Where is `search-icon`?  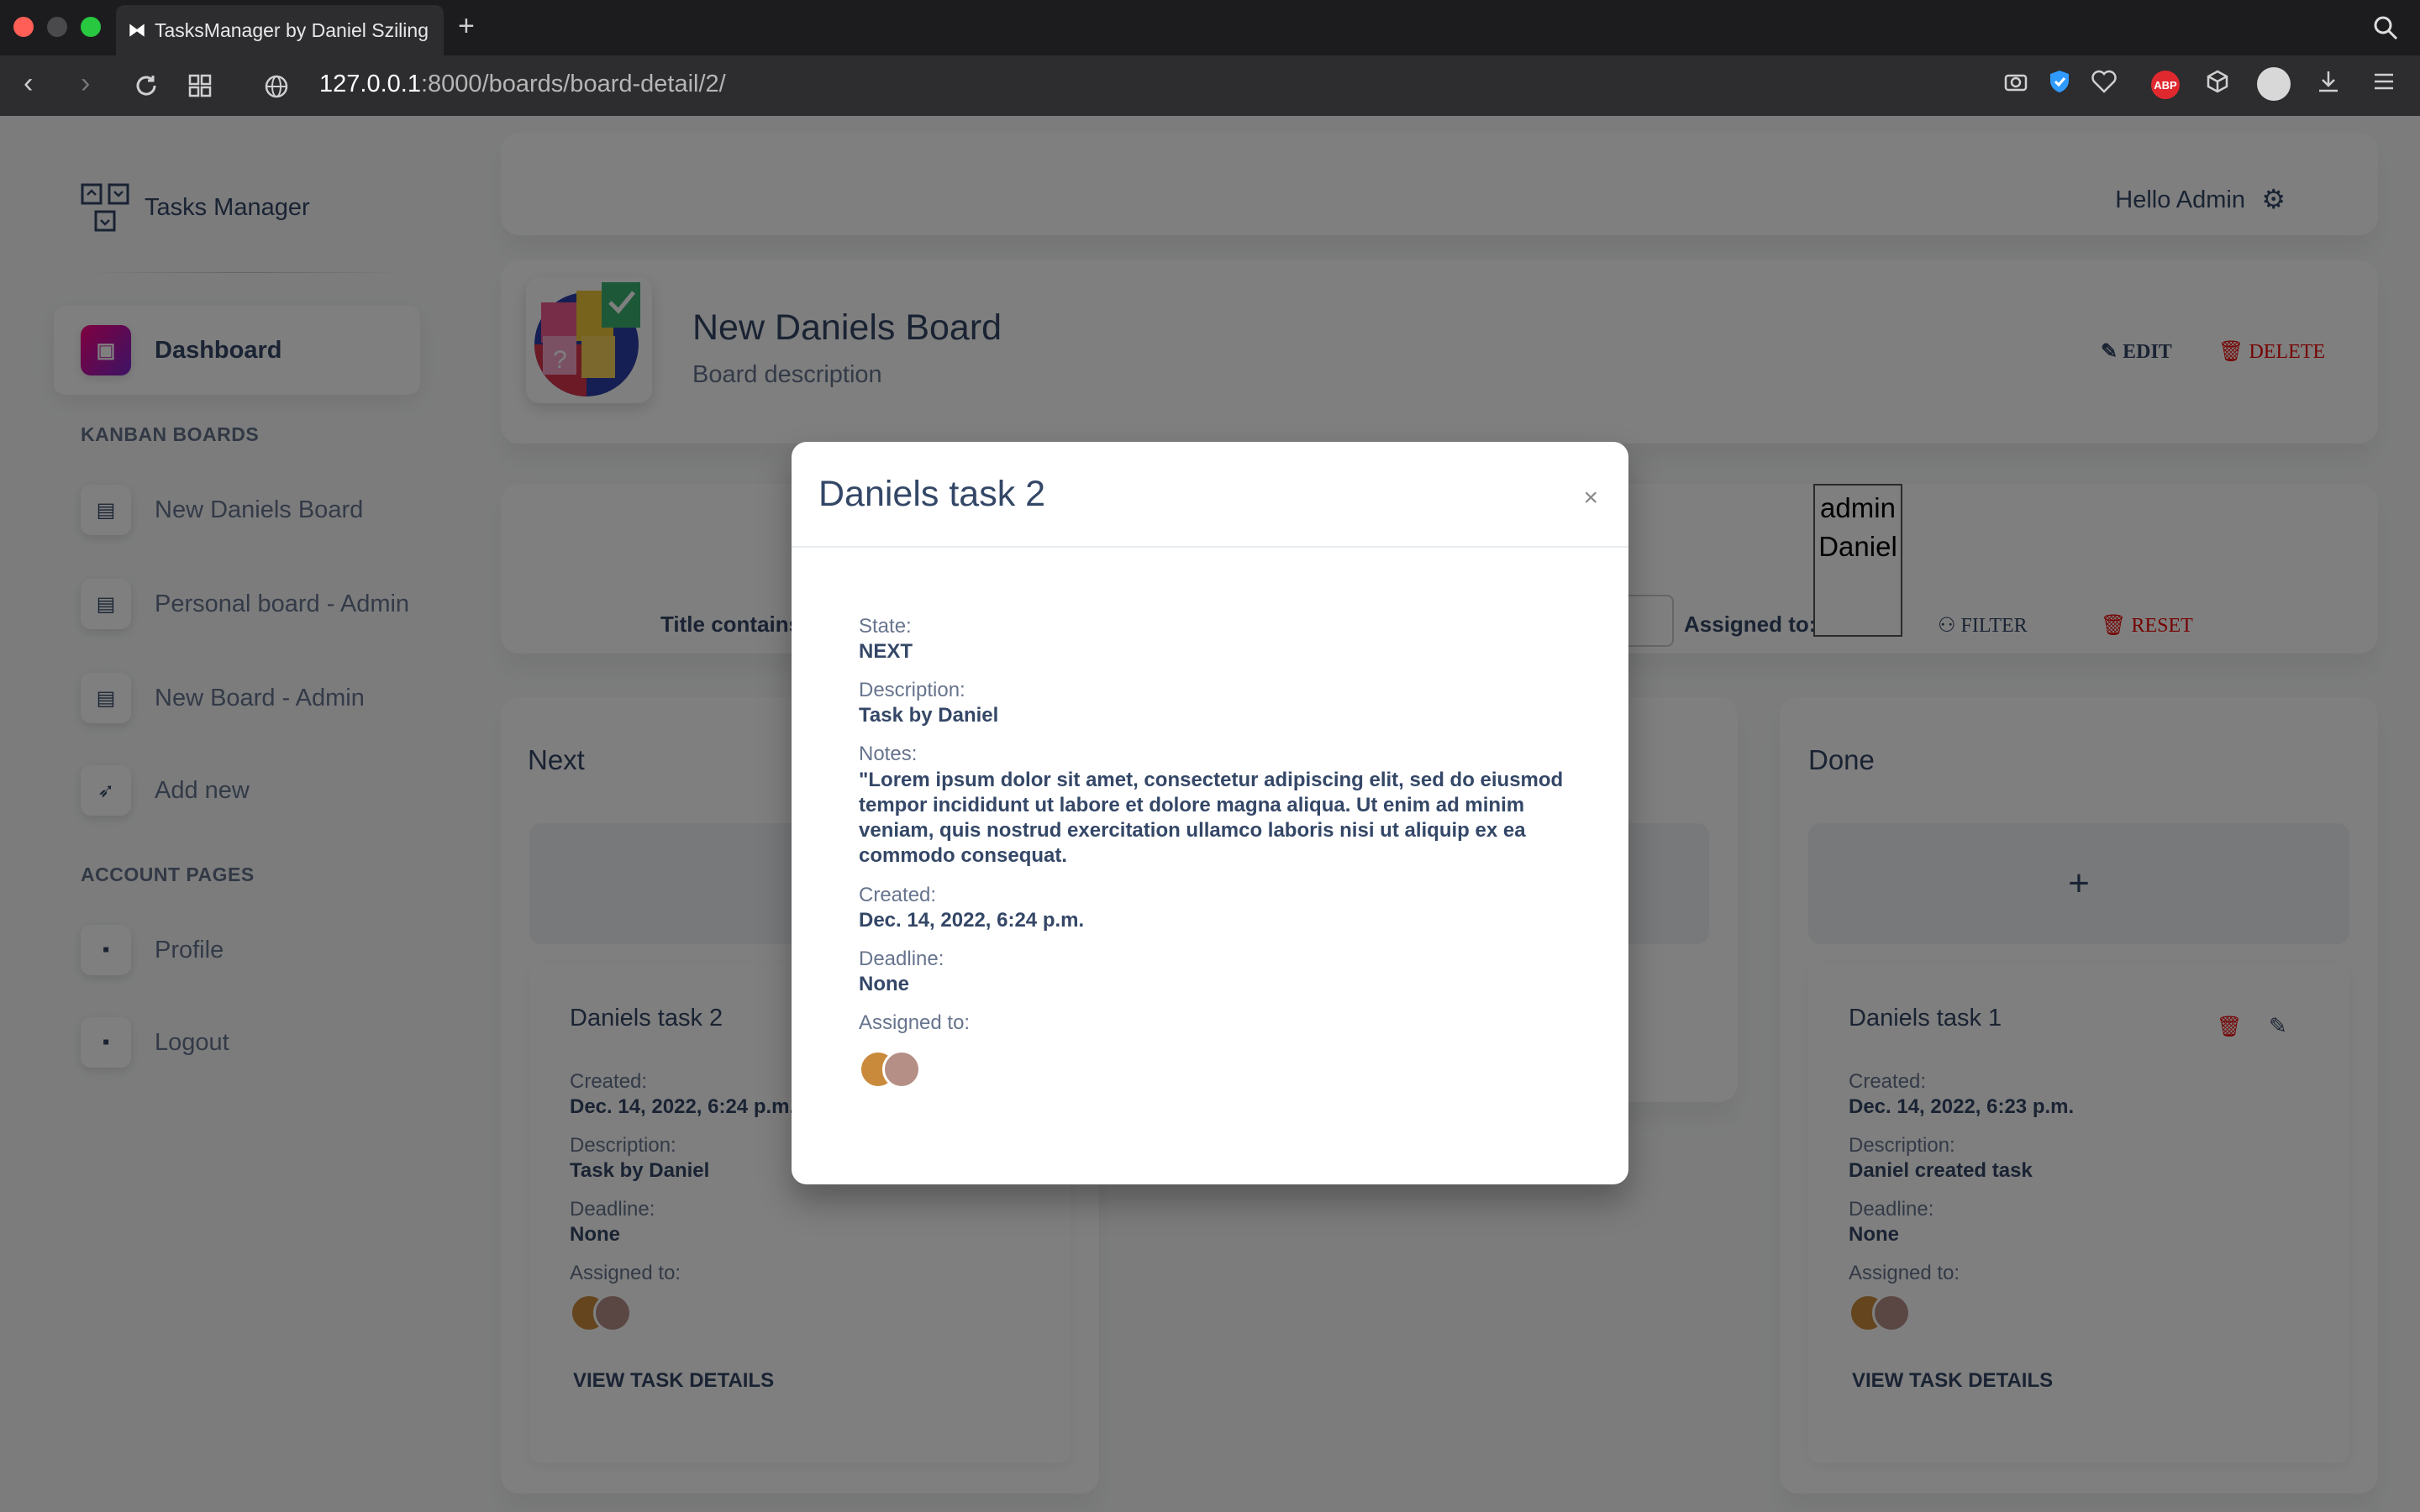 search-icon is located at coordinates (2386, 27).